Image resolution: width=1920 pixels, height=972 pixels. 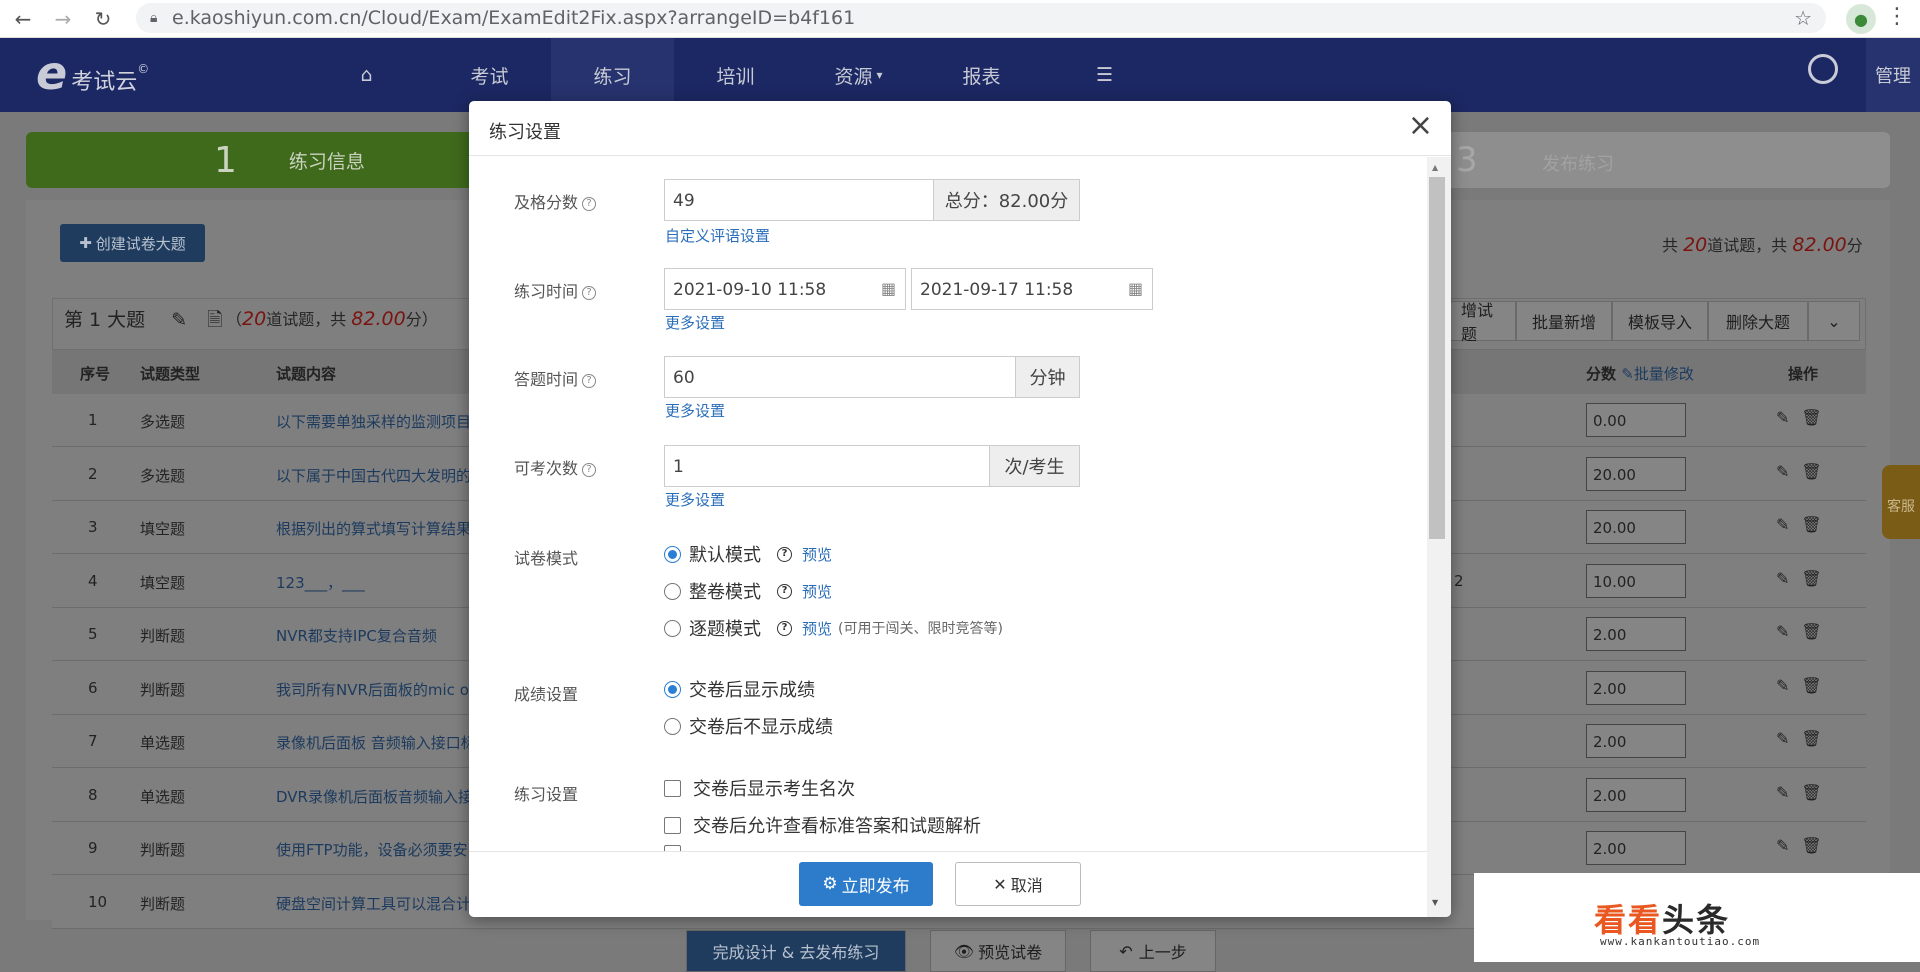 What do you see at coordinates (785, 289) in the screenshot?
I see `start-time-input: 2021-09-10 11:58` at bounding box center [785, 289].